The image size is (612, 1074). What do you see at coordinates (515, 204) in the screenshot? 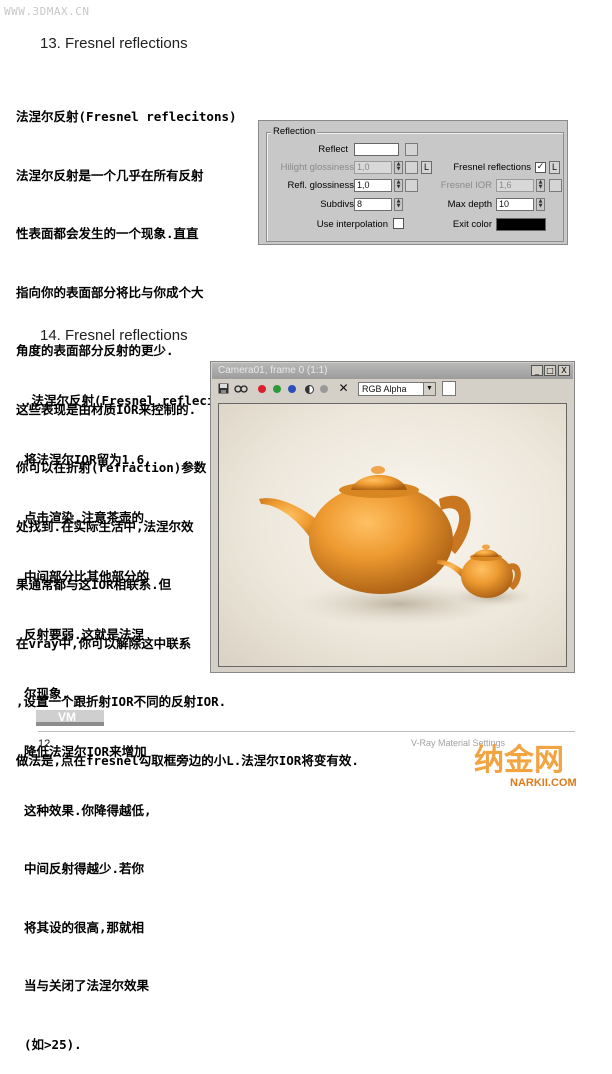
I see `max-depth-input: 10` at bounding box center [515, 204].